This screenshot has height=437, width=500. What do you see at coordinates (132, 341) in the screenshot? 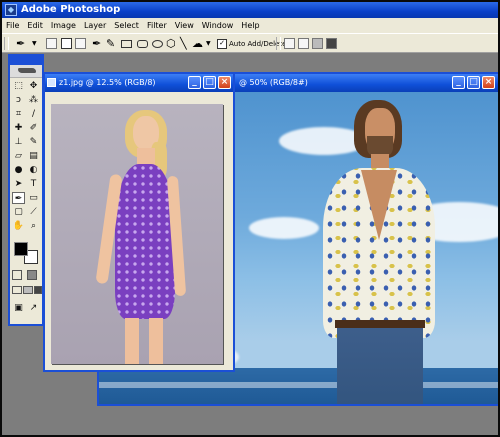
I see `woman-leg-left` at bounding box center [132, 341].